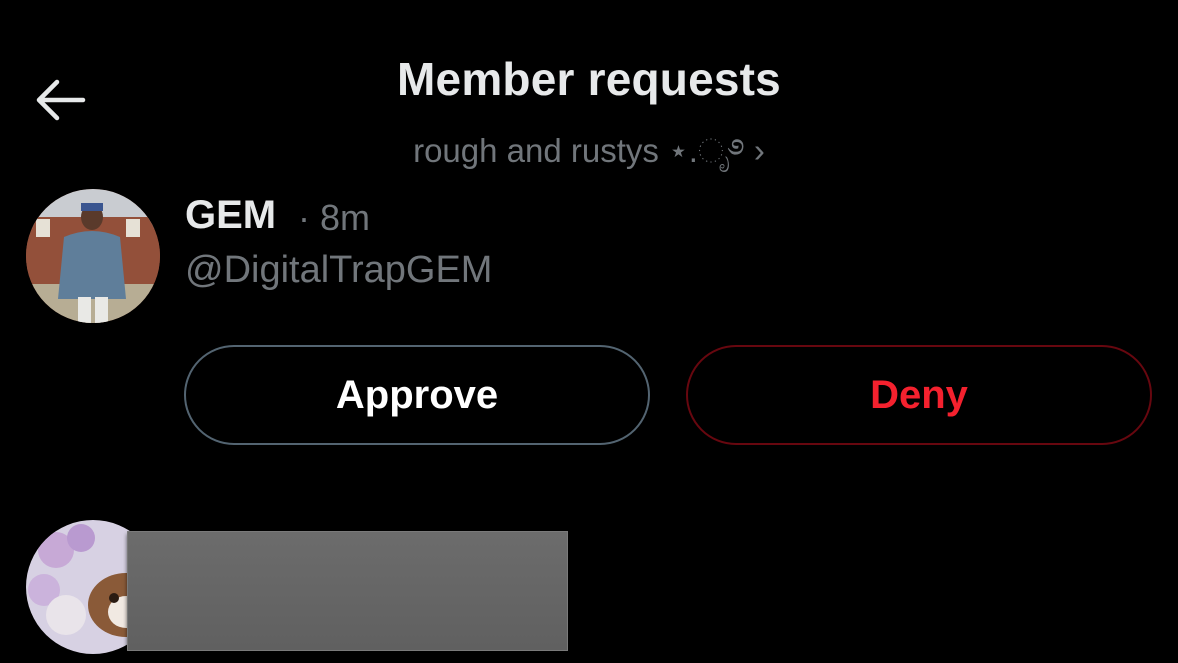 This screenshot has height=663, width=1178. What do you see at coordinates (919, 395) in the screenshot?
I see `deny-button: Deny` at bounding box center [919, 395].